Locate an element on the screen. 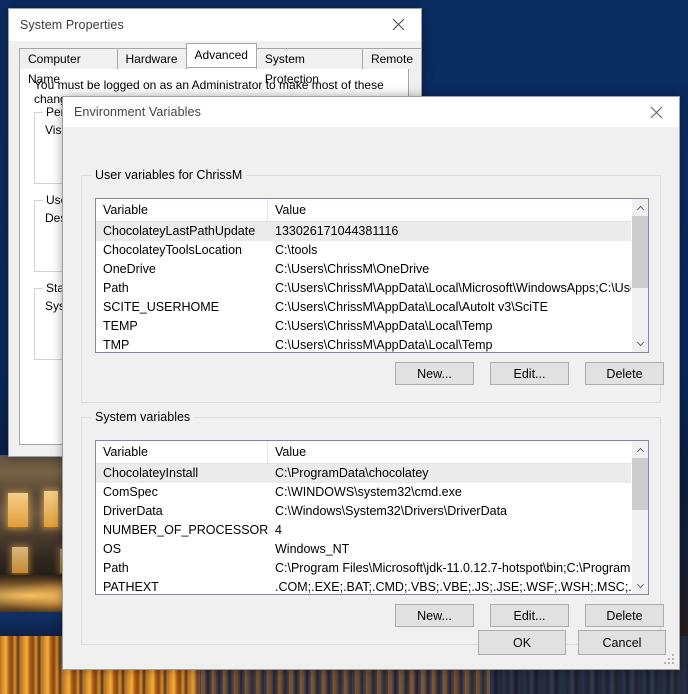 The width and height of the screenshot is (688, 694). system-column-variable: Variable is located at coordinates (182, 452).